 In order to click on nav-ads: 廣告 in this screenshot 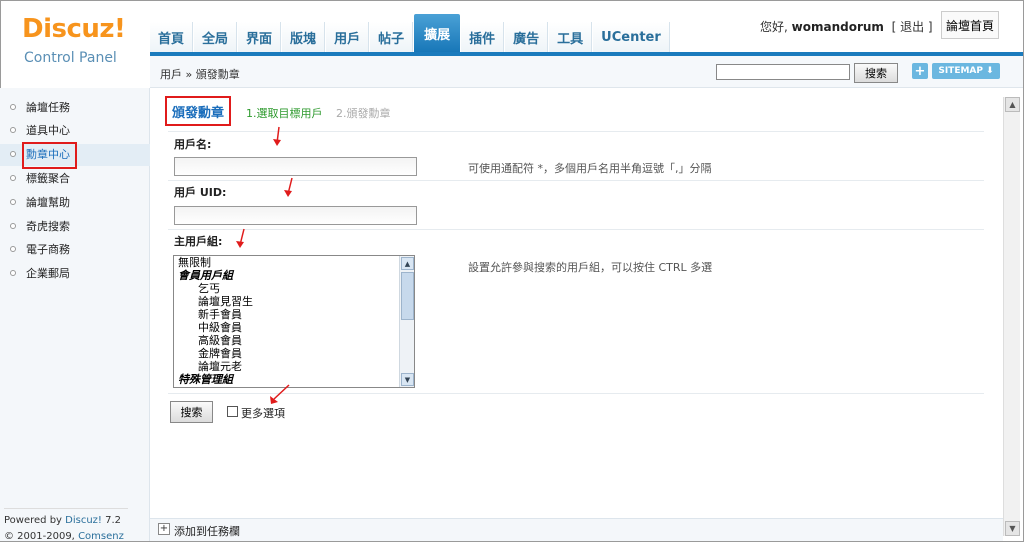, I will do `click(527, 37)`.